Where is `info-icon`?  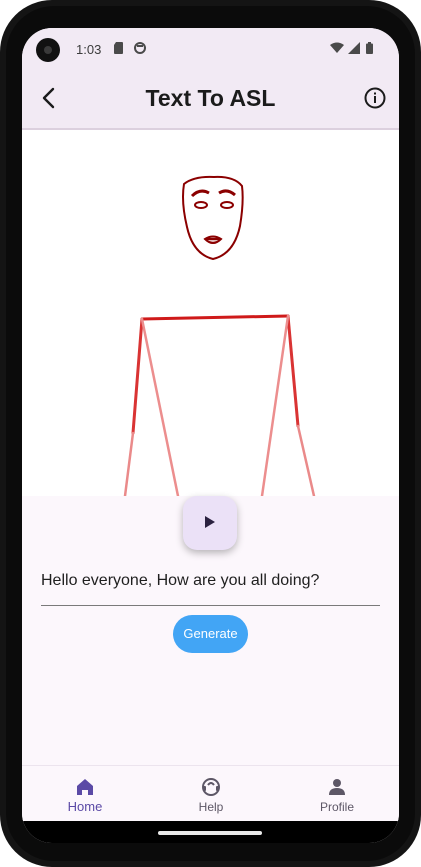 info-icon is located at coordinates (375, 98).